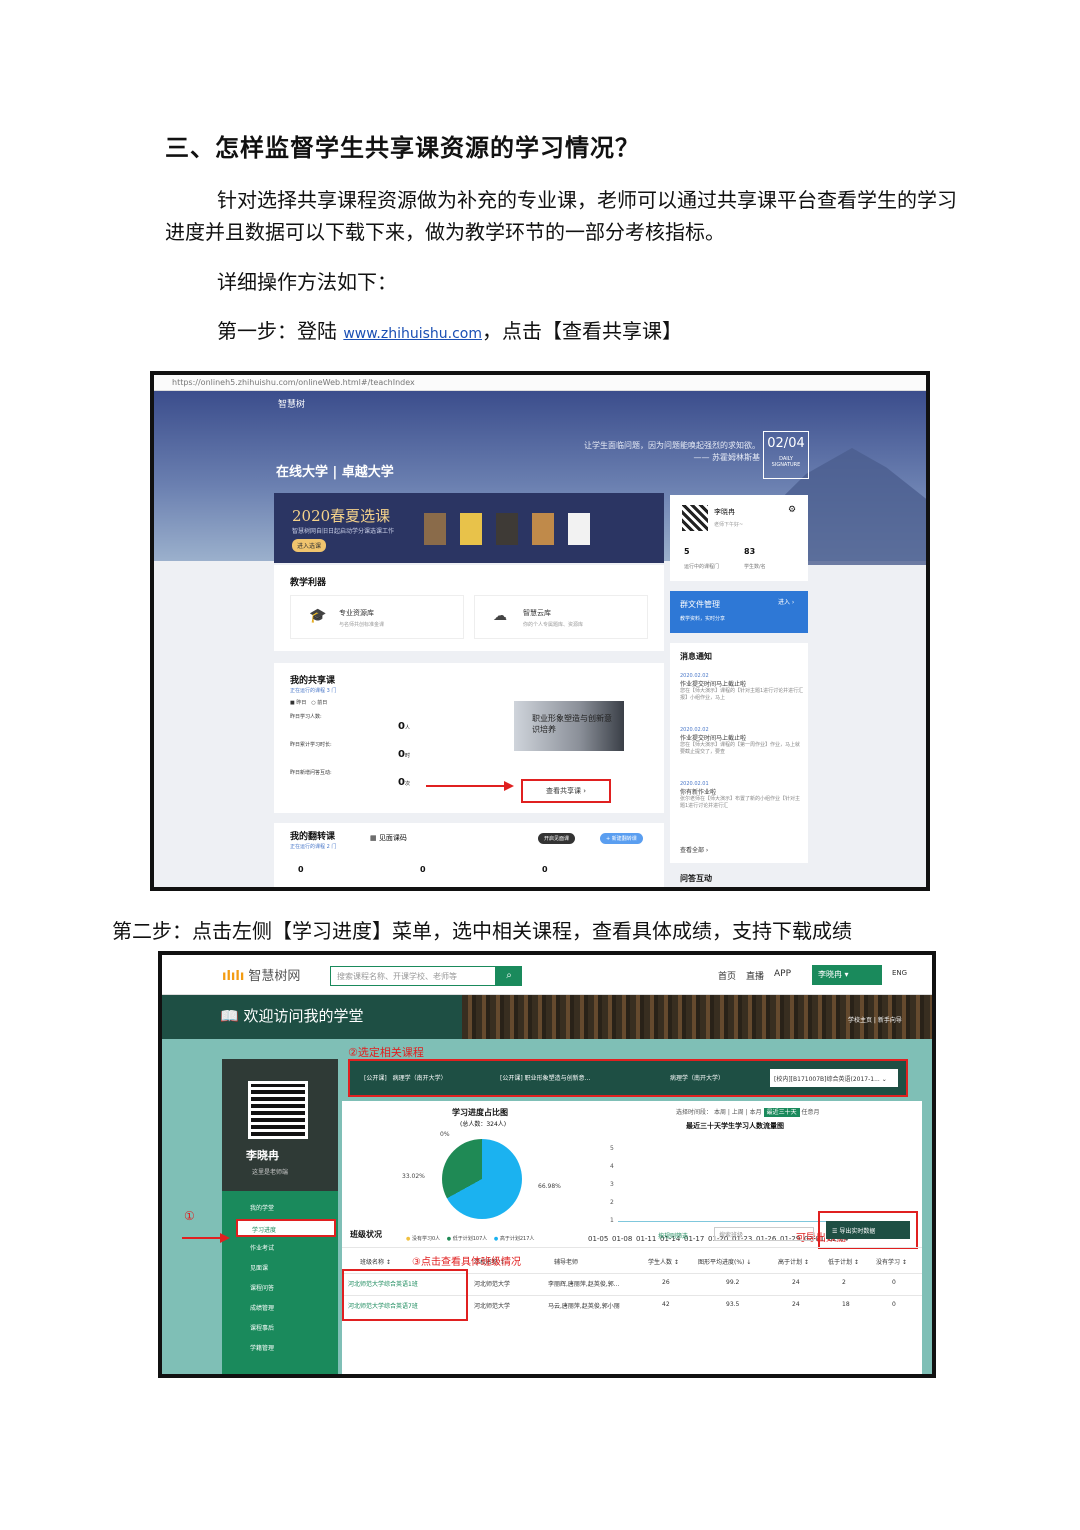 Image resolution: width=1080 pixels, height=1530 pixels. I want to click on site-logo: 智慧树, so click(291, 403).